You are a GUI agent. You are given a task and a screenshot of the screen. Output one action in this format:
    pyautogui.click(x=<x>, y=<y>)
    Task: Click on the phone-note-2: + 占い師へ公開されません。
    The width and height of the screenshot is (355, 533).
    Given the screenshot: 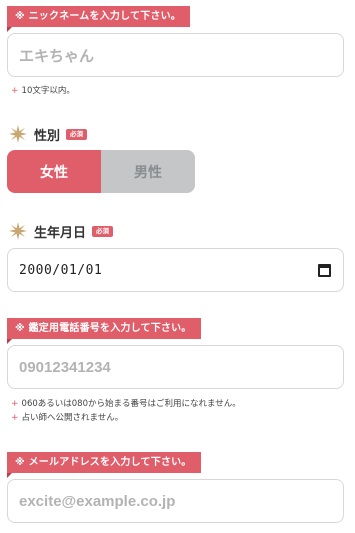 What is the action you would take?
    pyautogui.click(x=67, y=417)
    